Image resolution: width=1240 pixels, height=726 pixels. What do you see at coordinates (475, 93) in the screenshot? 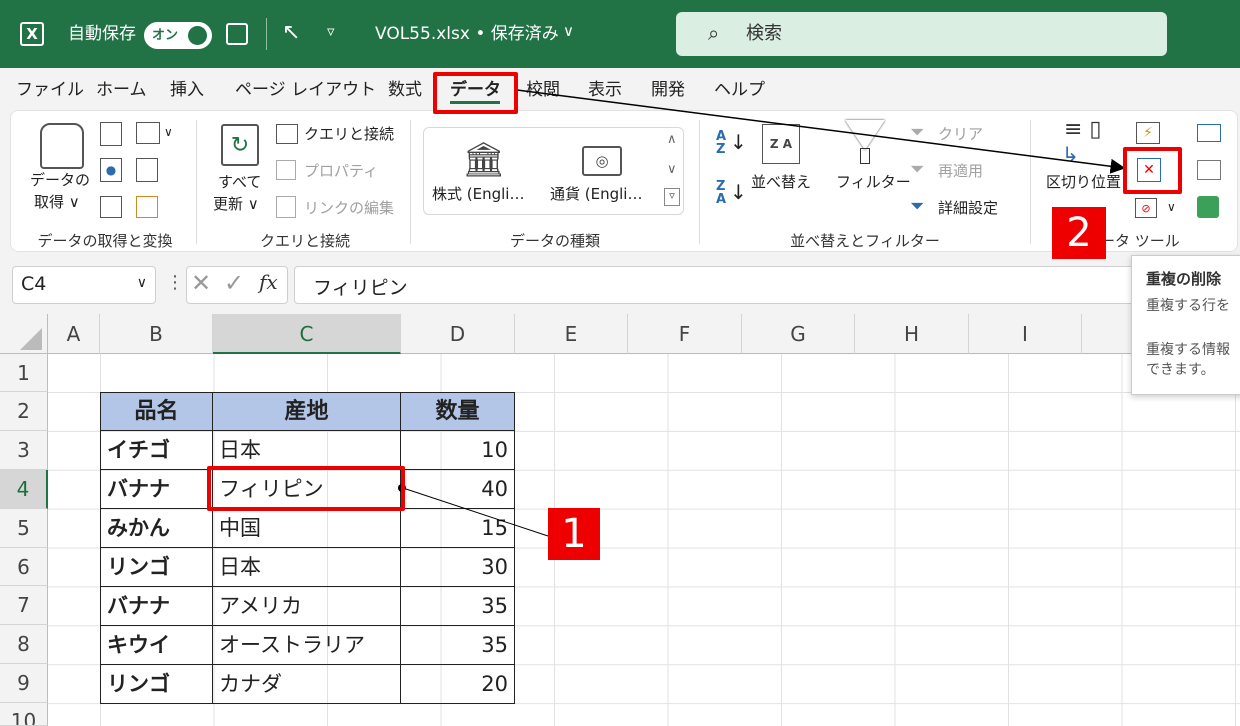
I see `highlight-data-tab` at bounding box center [475, 93].